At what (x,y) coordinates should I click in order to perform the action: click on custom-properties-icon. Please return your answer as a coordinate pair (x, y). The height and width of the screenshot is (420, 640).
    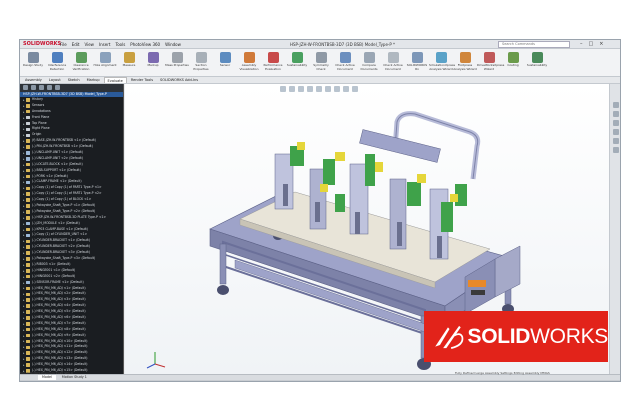
    Looking at the image, I should click on (615, 150).